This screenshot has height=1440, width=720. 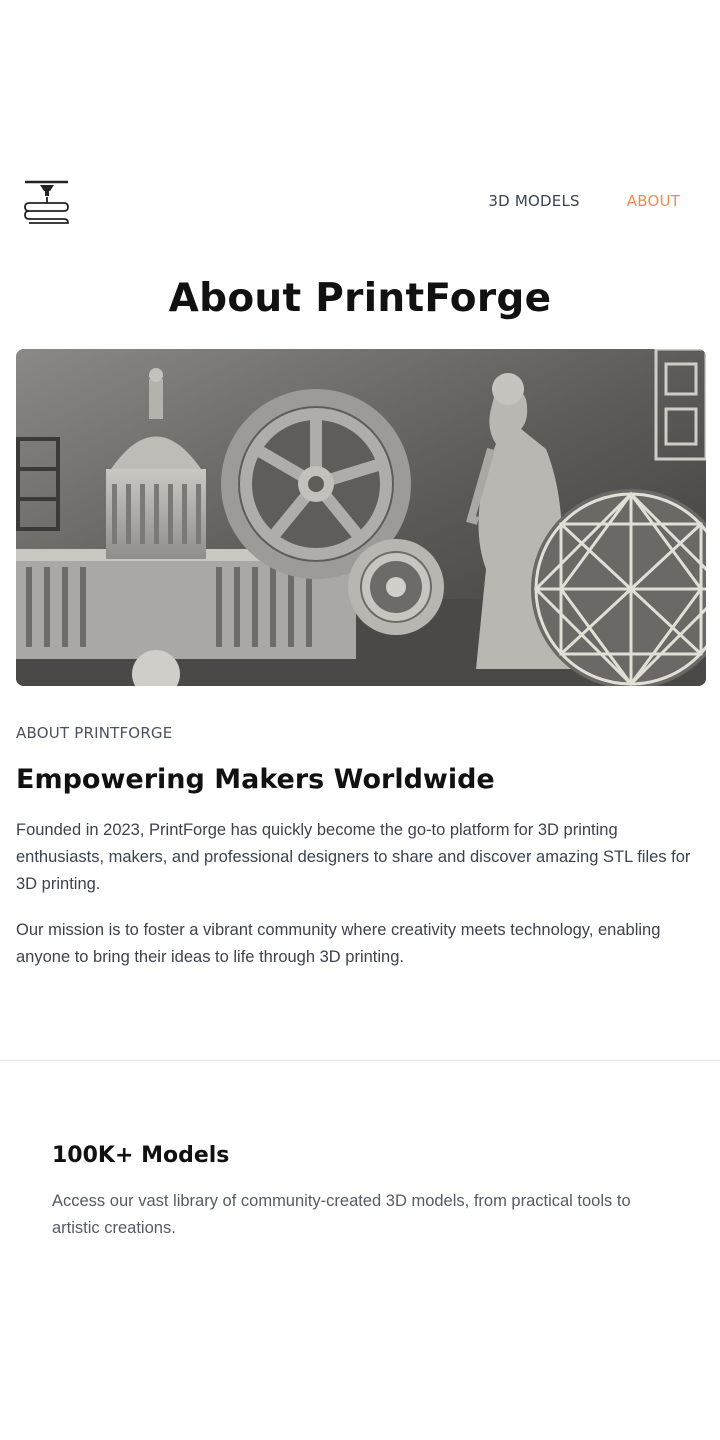 What do you see at coordinates (94, 733) in the screenshot?
I see `about-eyebrow: ABOUT PRINTFORGE` at bounding box center [94, 733].